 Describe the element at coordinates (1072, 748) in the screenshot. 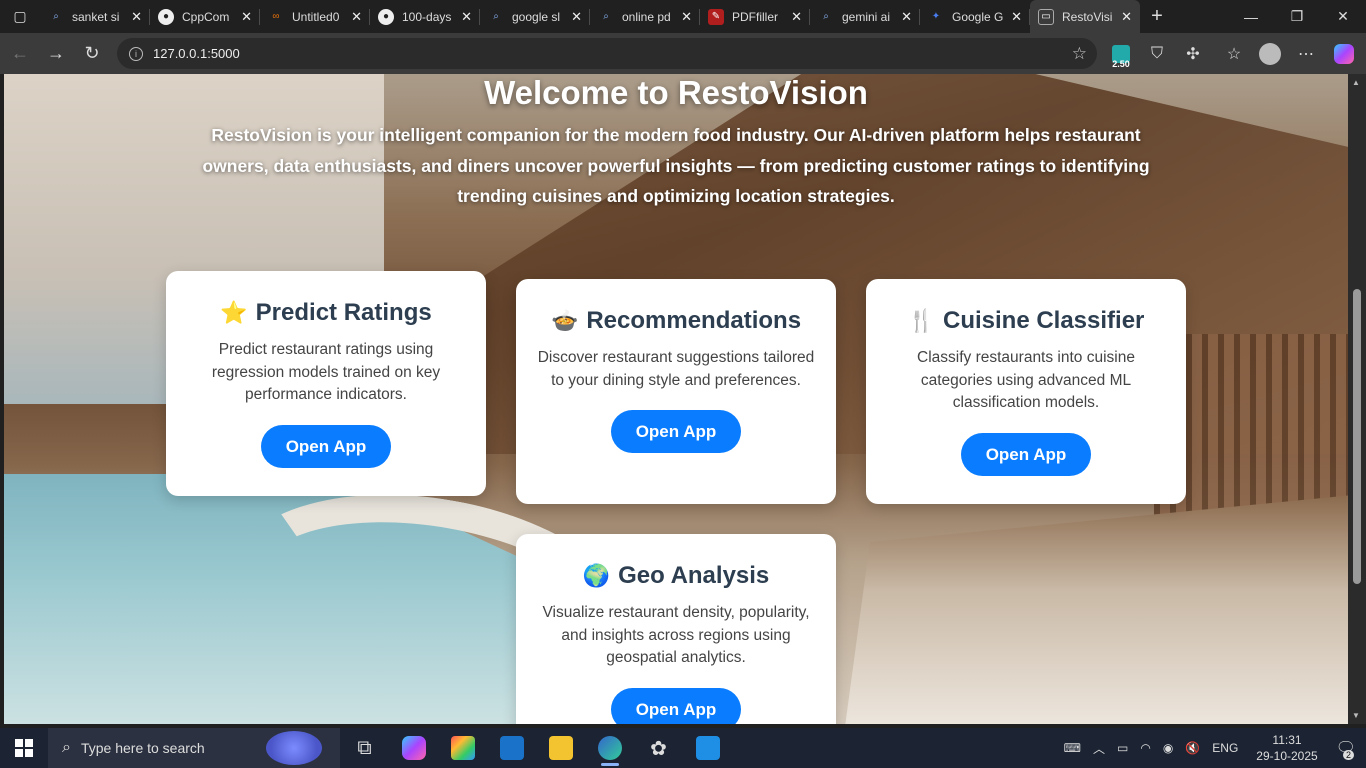

I see `keyboard-icon: ⌨` at that location.